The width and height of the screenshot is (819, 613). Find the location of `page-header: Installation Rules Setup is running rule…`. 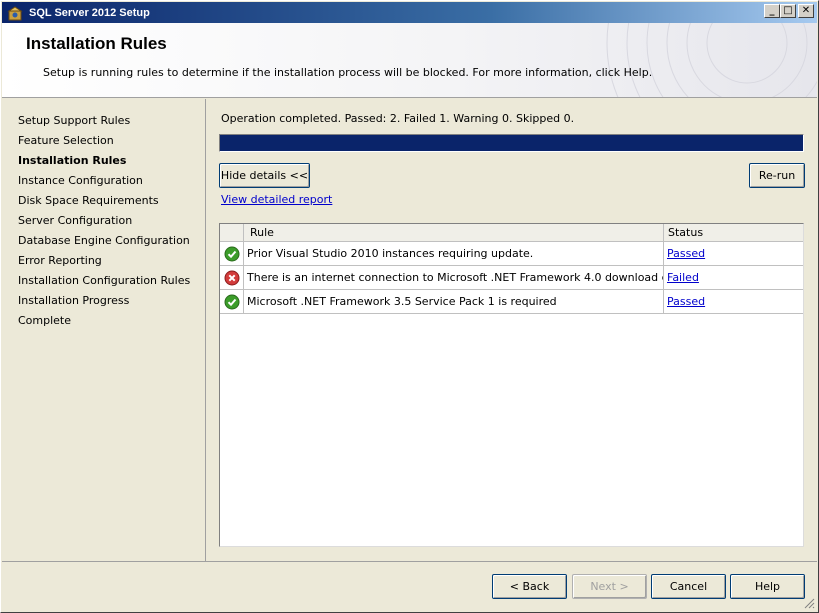

page-header: Installation Rules Setup is running rule… is located at coordinates (409, 60).